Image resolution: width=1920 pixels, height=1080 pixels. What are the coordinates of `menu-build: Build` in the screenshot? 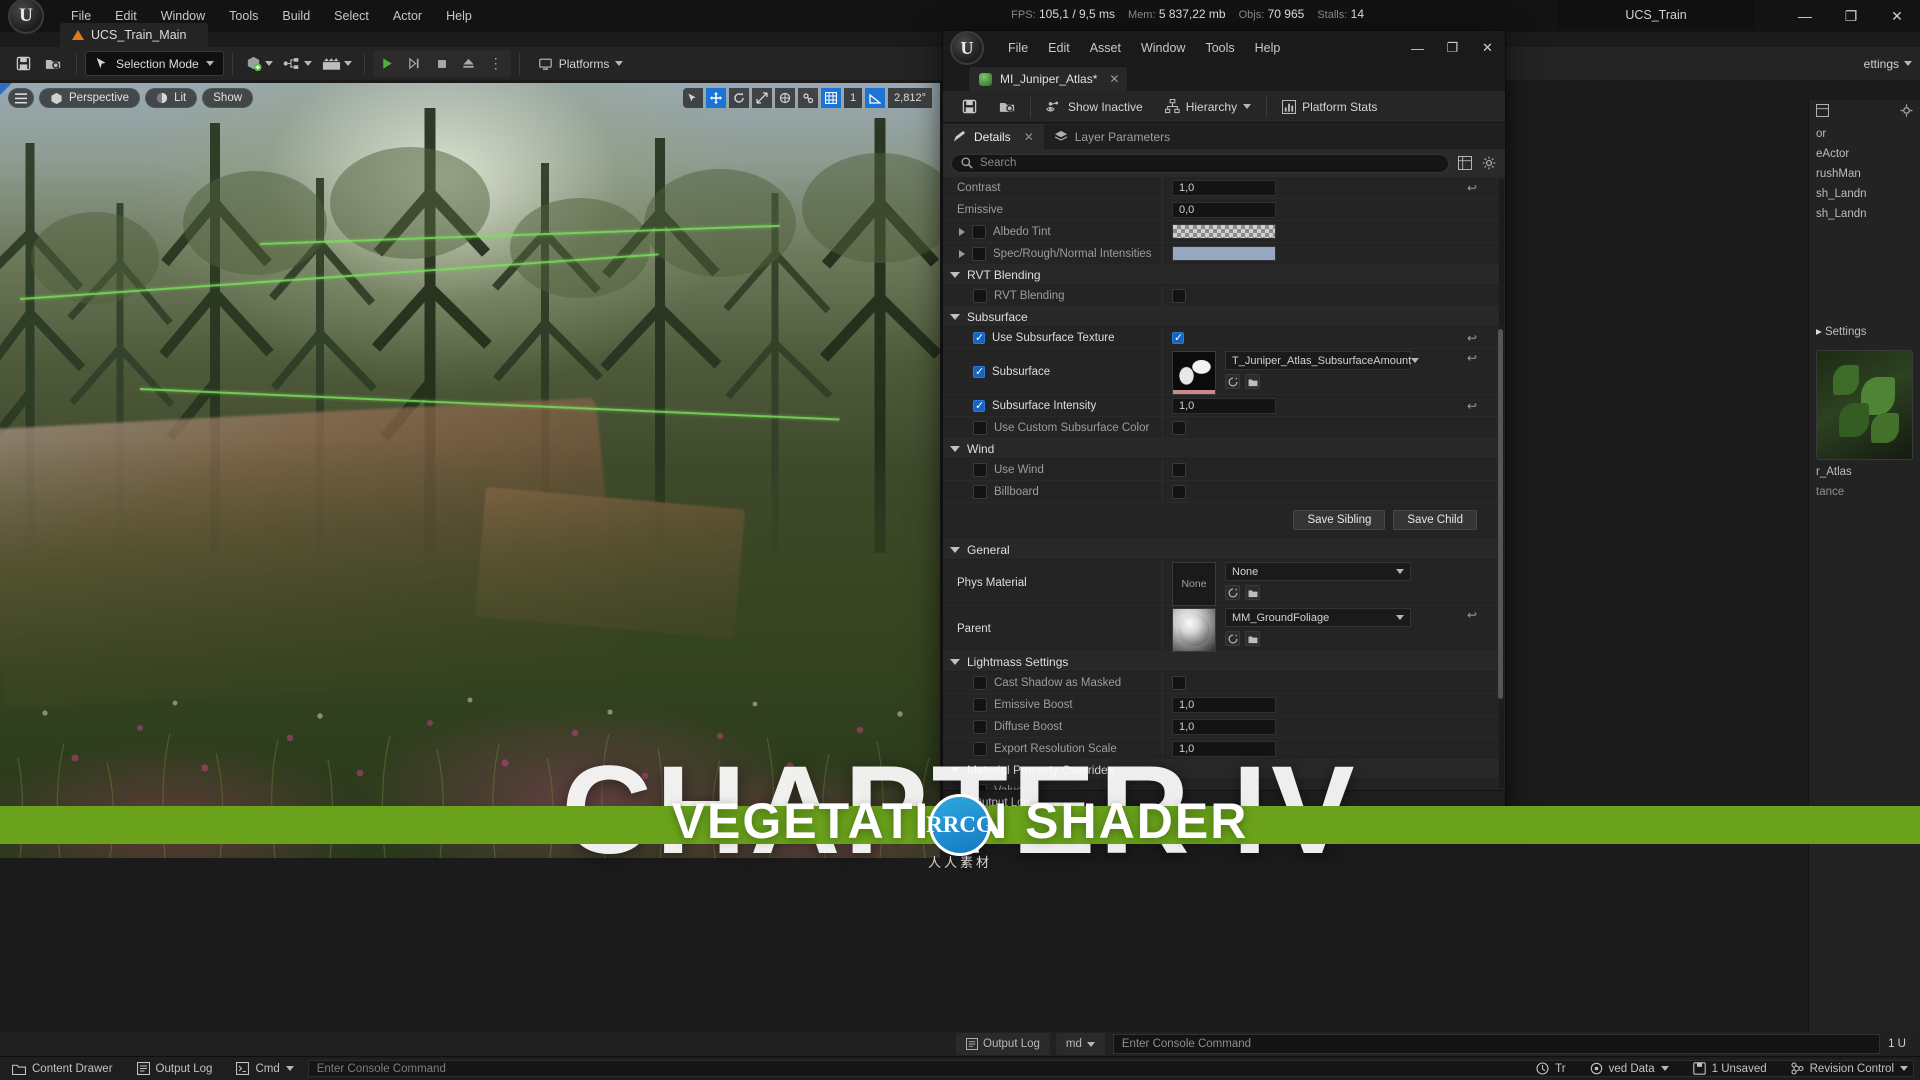 It's located at (296, 16).